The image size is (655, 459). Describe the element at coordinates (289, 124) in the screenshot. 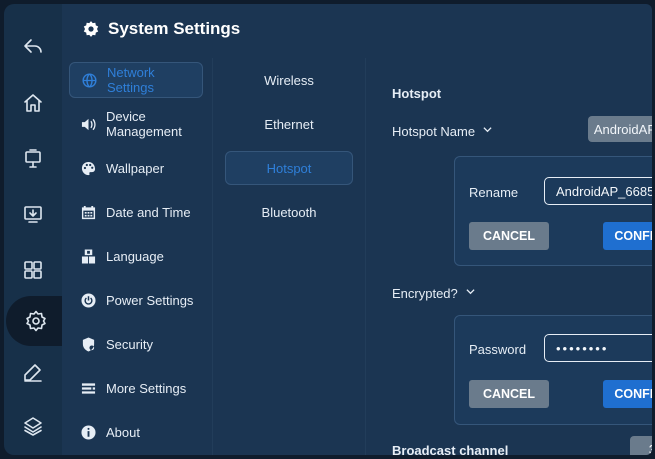

I see `tab-ethernet: Ethernet` at that location.